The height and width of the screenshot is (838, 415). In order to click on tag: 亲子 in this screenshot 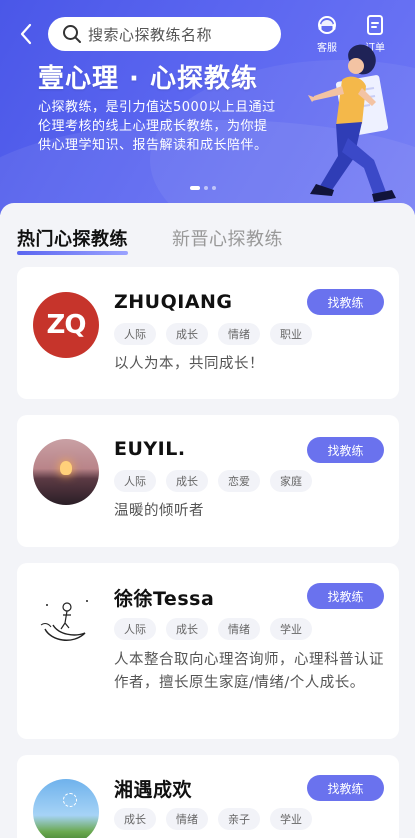, I will do `click(239, 819)`.